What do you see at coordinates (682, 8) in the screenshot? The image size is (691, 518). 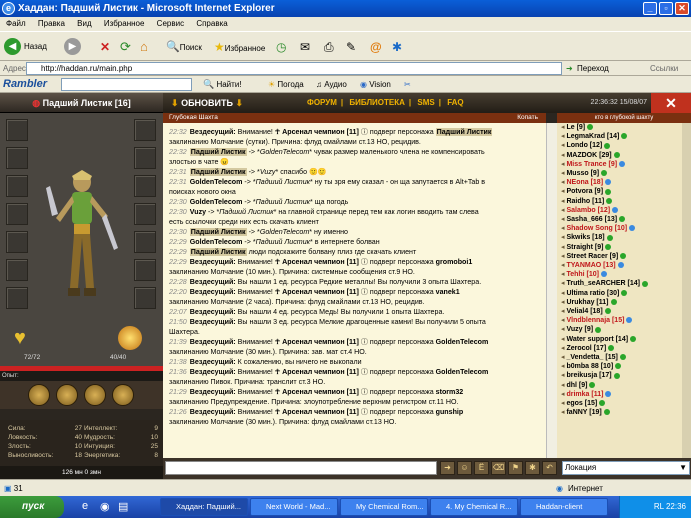 I see `close-icon: ✕` at bounding box center [682, 8].